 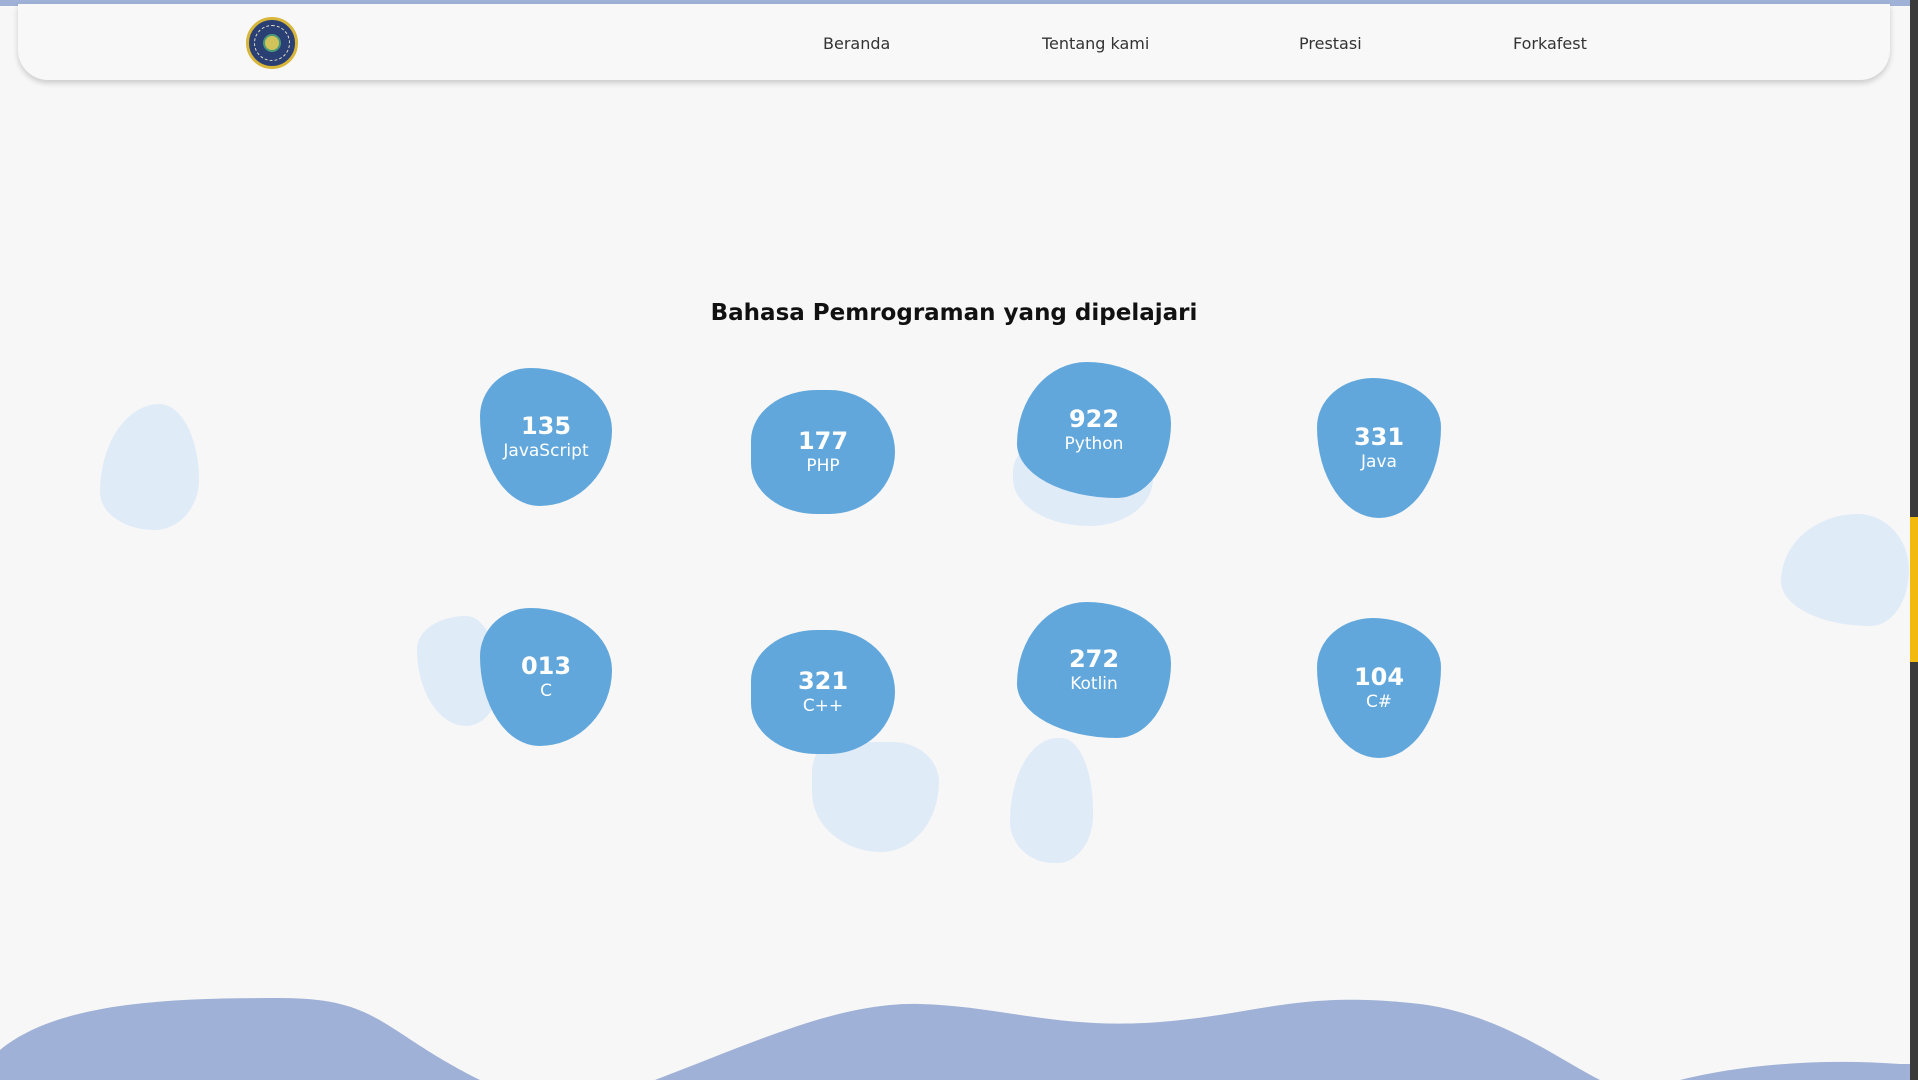 I want to click on language-name: JavaScript, so click(x=546, y=451).